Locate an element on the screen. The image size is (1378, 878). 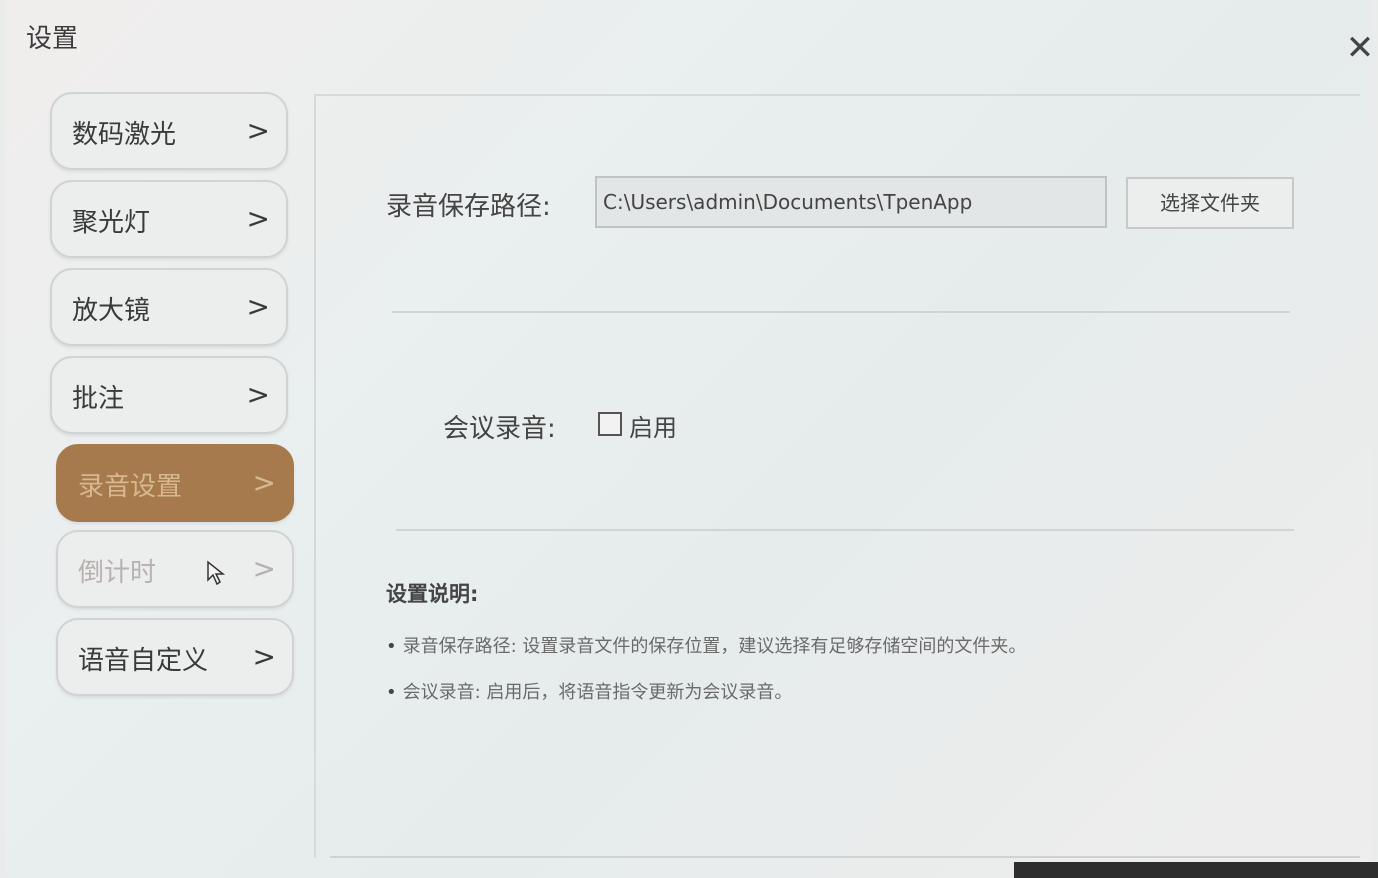
sidebar-item-label: 录音设置 is located at coordinates (130, 487).